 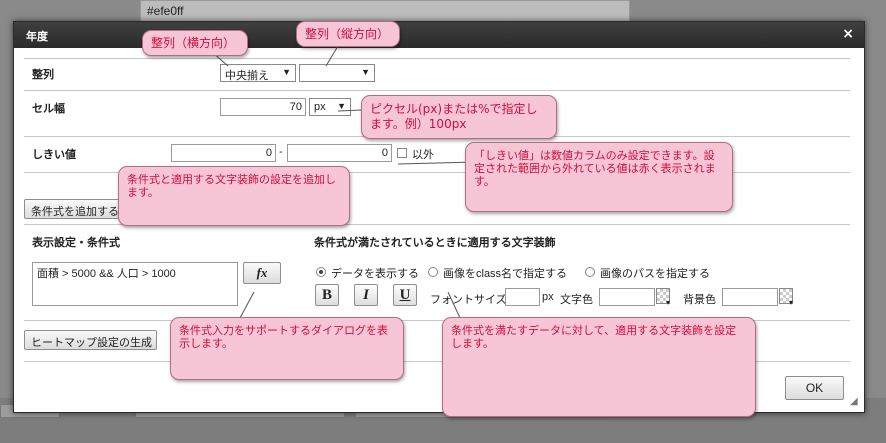 What do you see at coordinates (435, 243) in the screenshot?
I see `condition-right-header: 条件式が満たされているときに適用する文字装飾` at bounding box center [435, 243].